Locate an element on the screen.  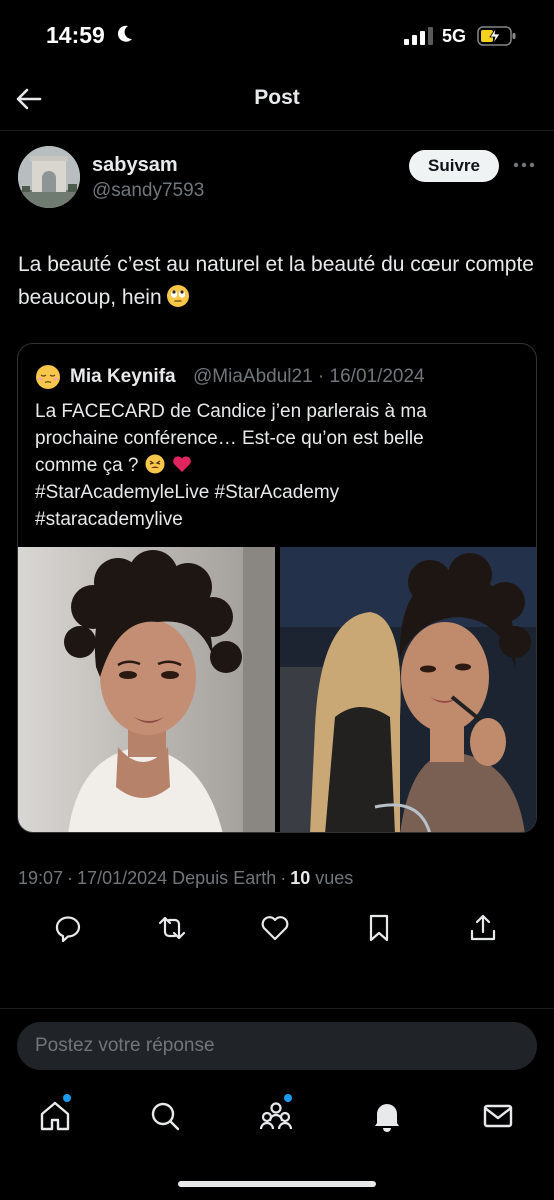
messages-icon is located at coordinates (498, 1116).